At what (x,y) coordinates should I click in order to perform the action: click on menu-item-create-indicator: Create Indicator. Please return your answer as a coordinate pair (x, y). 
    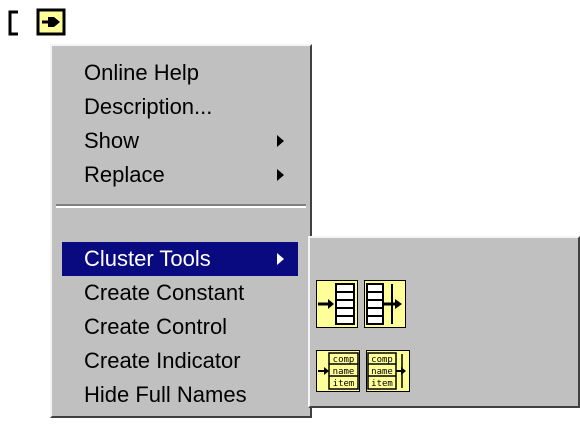
    Looking at the image, I should click on (180, 361).